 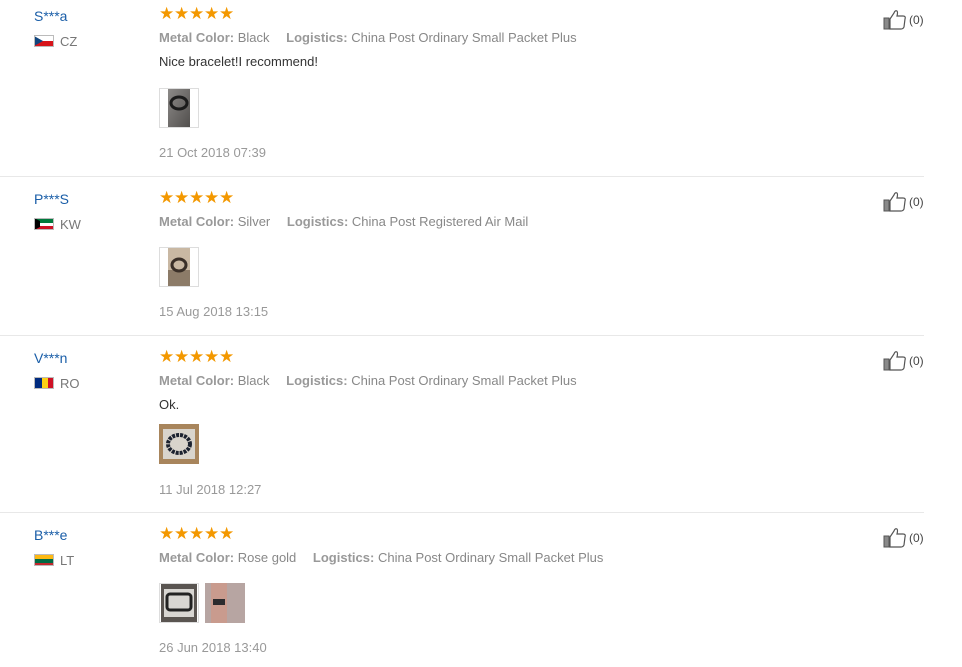 I want to click on country-code: KW, so click(x=70, y=224).